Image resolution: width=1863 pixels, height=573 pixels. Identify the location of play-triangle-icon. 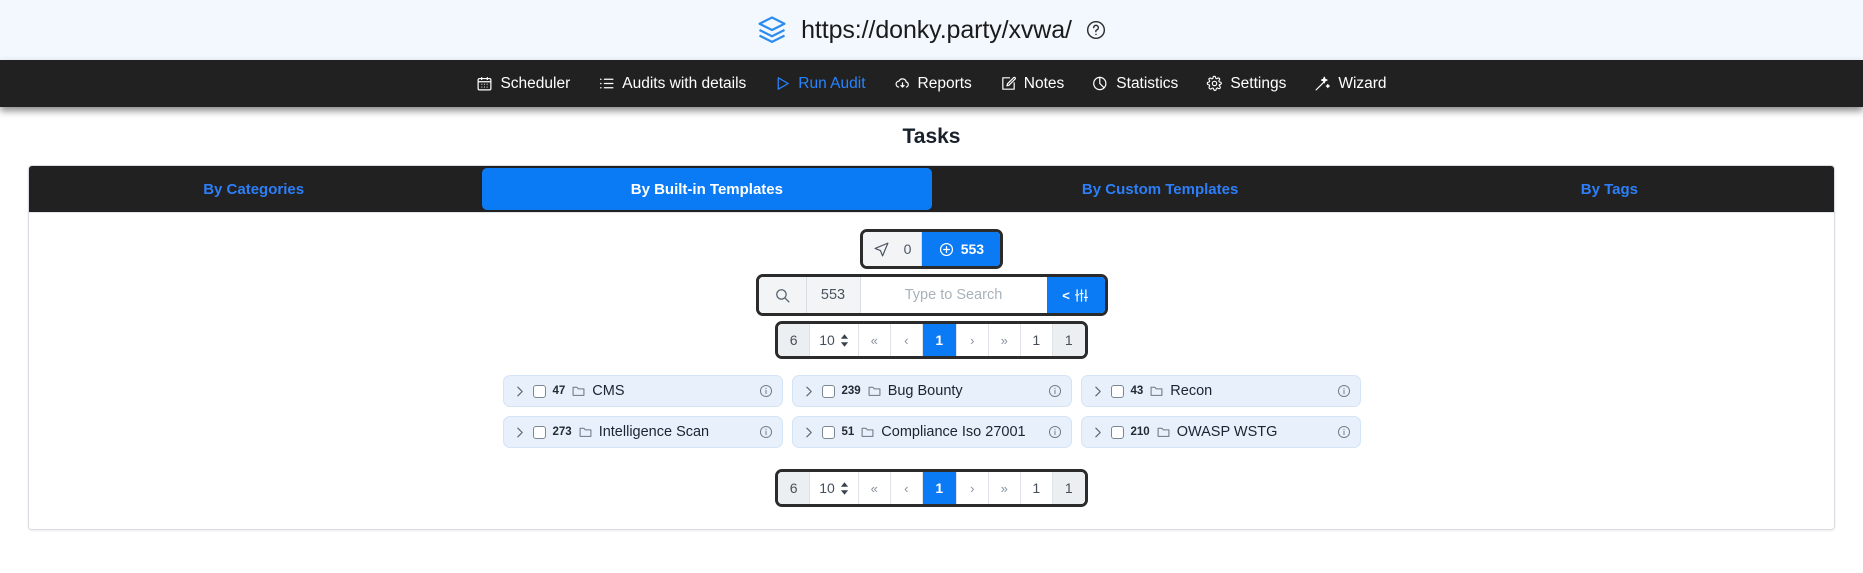
(782, 83).